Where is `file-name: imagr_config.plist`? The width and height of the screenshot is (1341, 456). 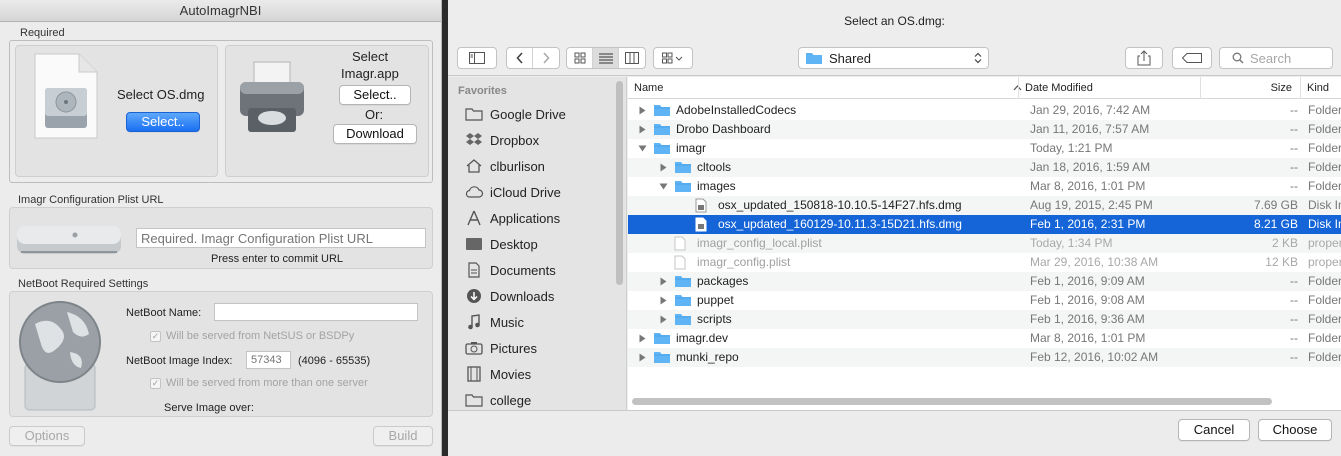
file-name: imagr_config.plist is located at coordinates (744, 262).